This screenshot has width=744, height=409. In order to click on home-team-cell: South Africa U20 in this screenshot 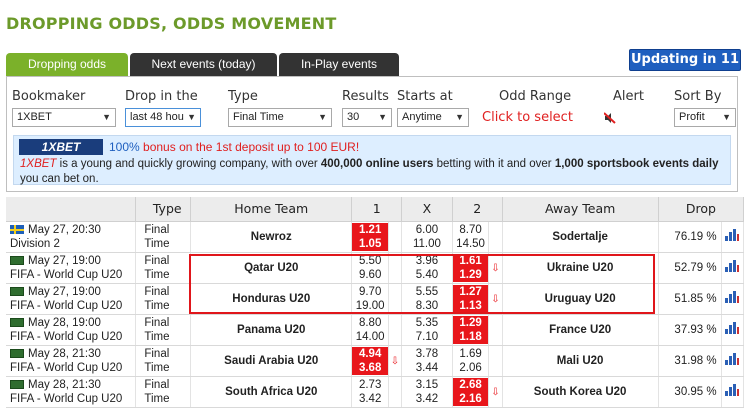, I will do `click(271, 392)`.